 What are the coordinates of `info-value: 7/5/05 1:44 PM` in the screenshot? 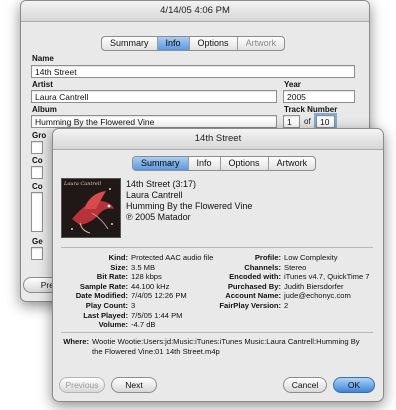 It's located at (157, 315).